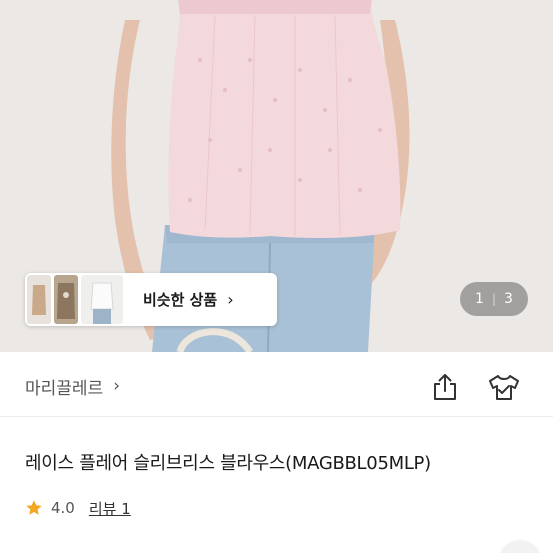 This screenshot has height=553, width=553. Describe the element at coordinates (228, 463) in the screenshot. I see `product-title: 레이스 플레어 슬리브리스 블라우스(MAGBBL05MLP)` at that location.